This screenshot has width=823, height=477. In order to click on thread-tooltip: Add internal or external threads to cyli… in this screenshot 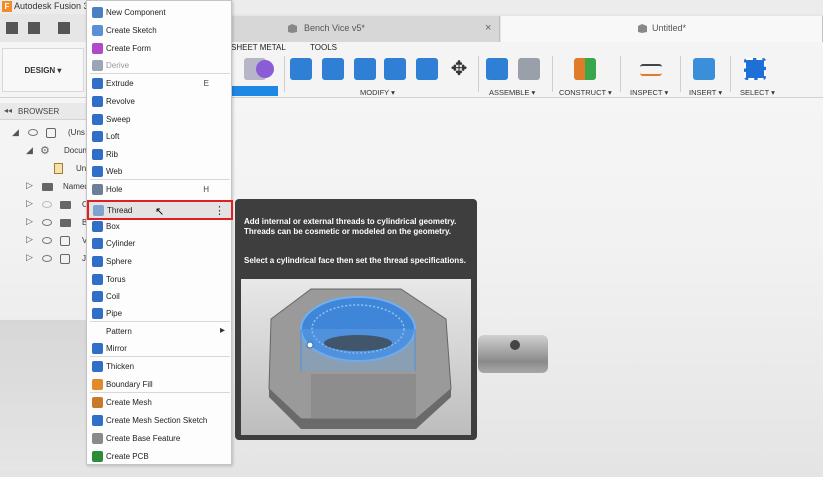, I will do `click(356, 319)`.